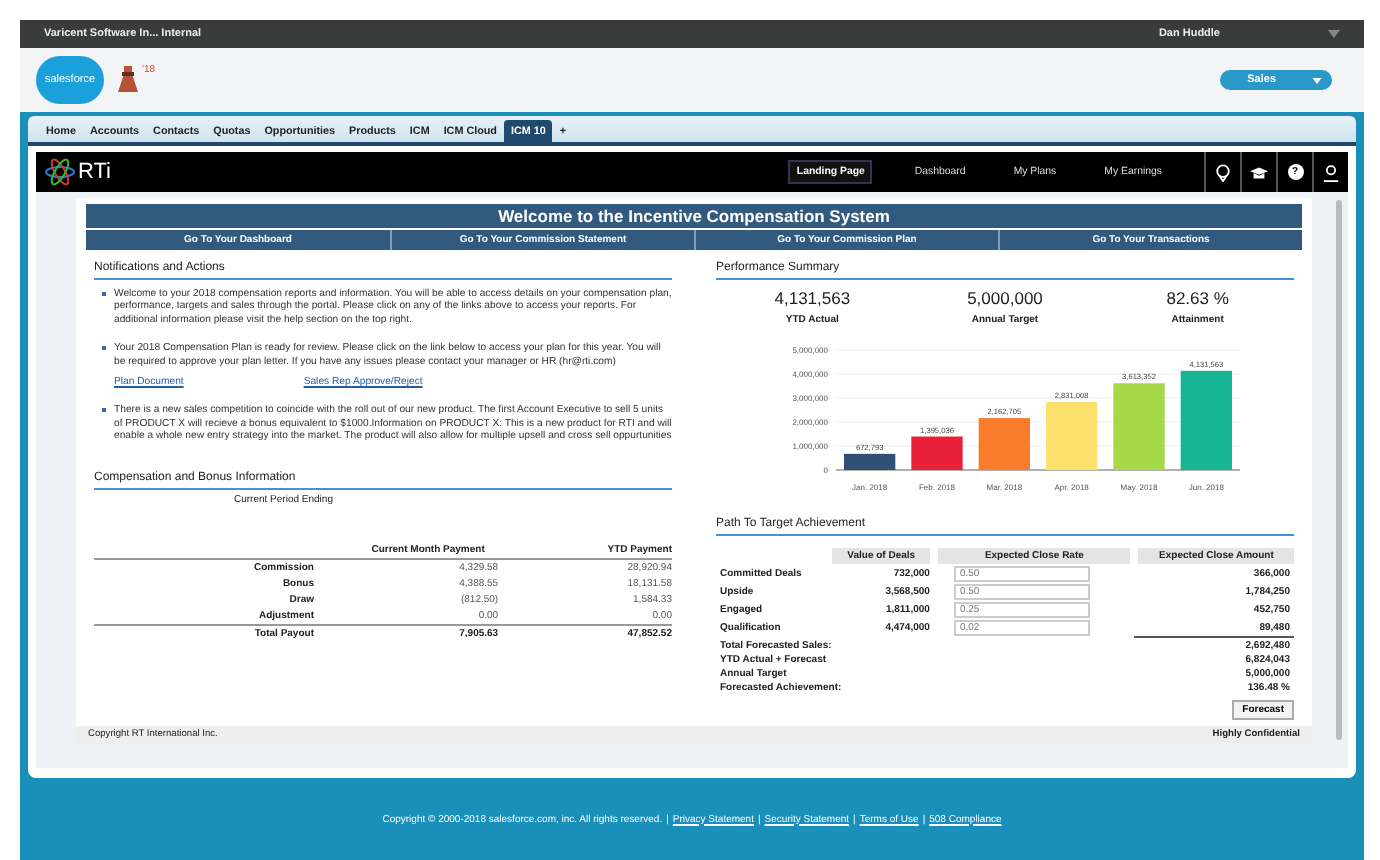 The image size is (1380, 860). What do you see at coordinates (694, 216) in the screenshot?
I see `page-title: Welcome to the Incentive Compensation System` at bounding box center [694, 216].